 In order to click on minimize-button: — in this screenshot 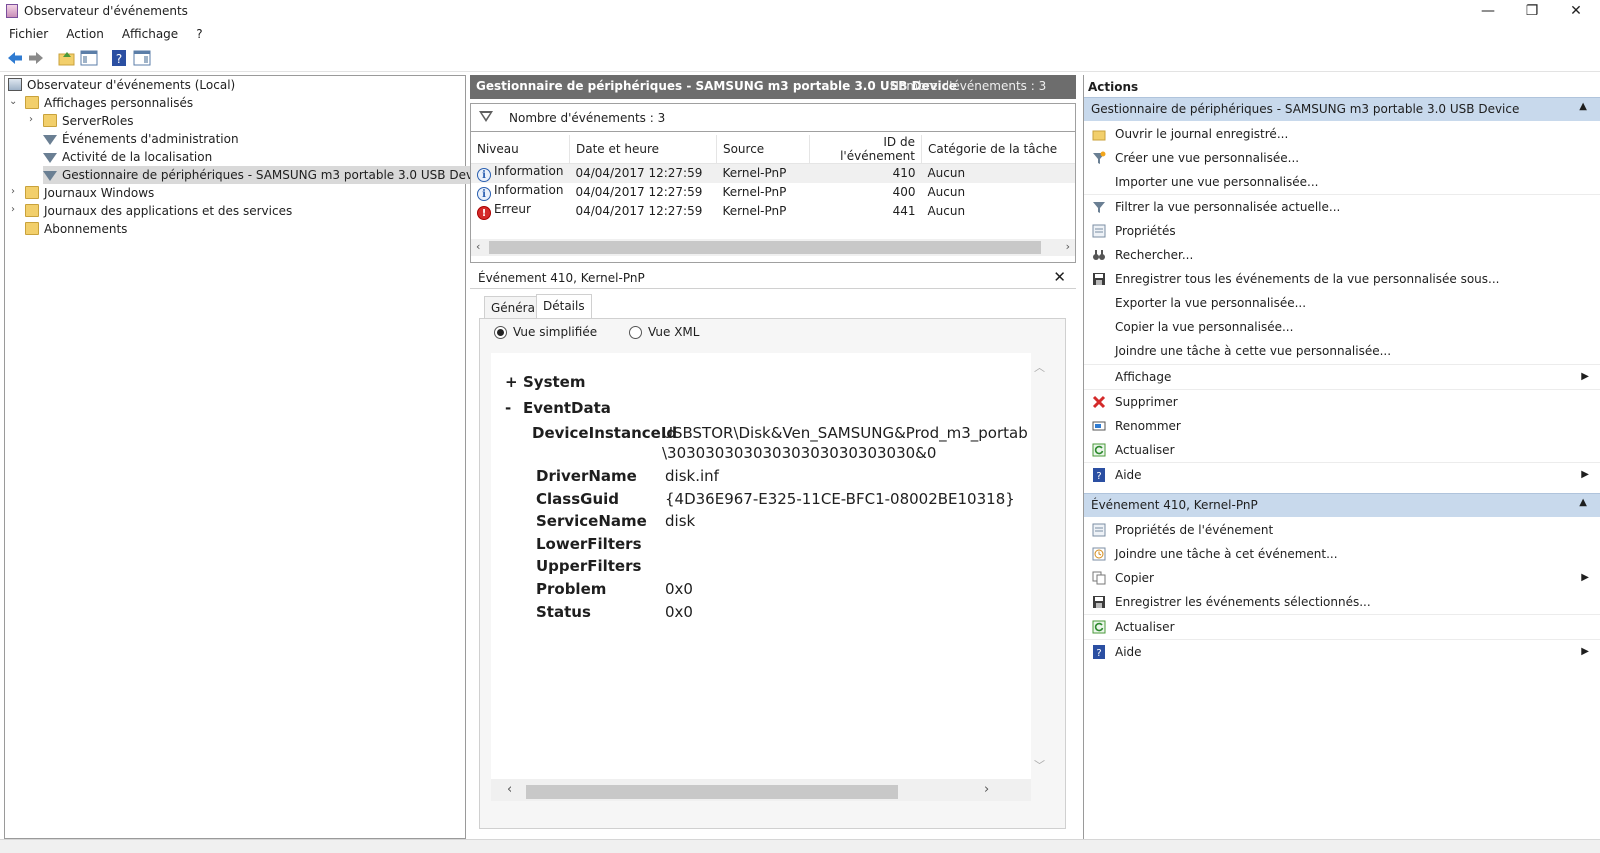, I will do `click(1488, 11)`.